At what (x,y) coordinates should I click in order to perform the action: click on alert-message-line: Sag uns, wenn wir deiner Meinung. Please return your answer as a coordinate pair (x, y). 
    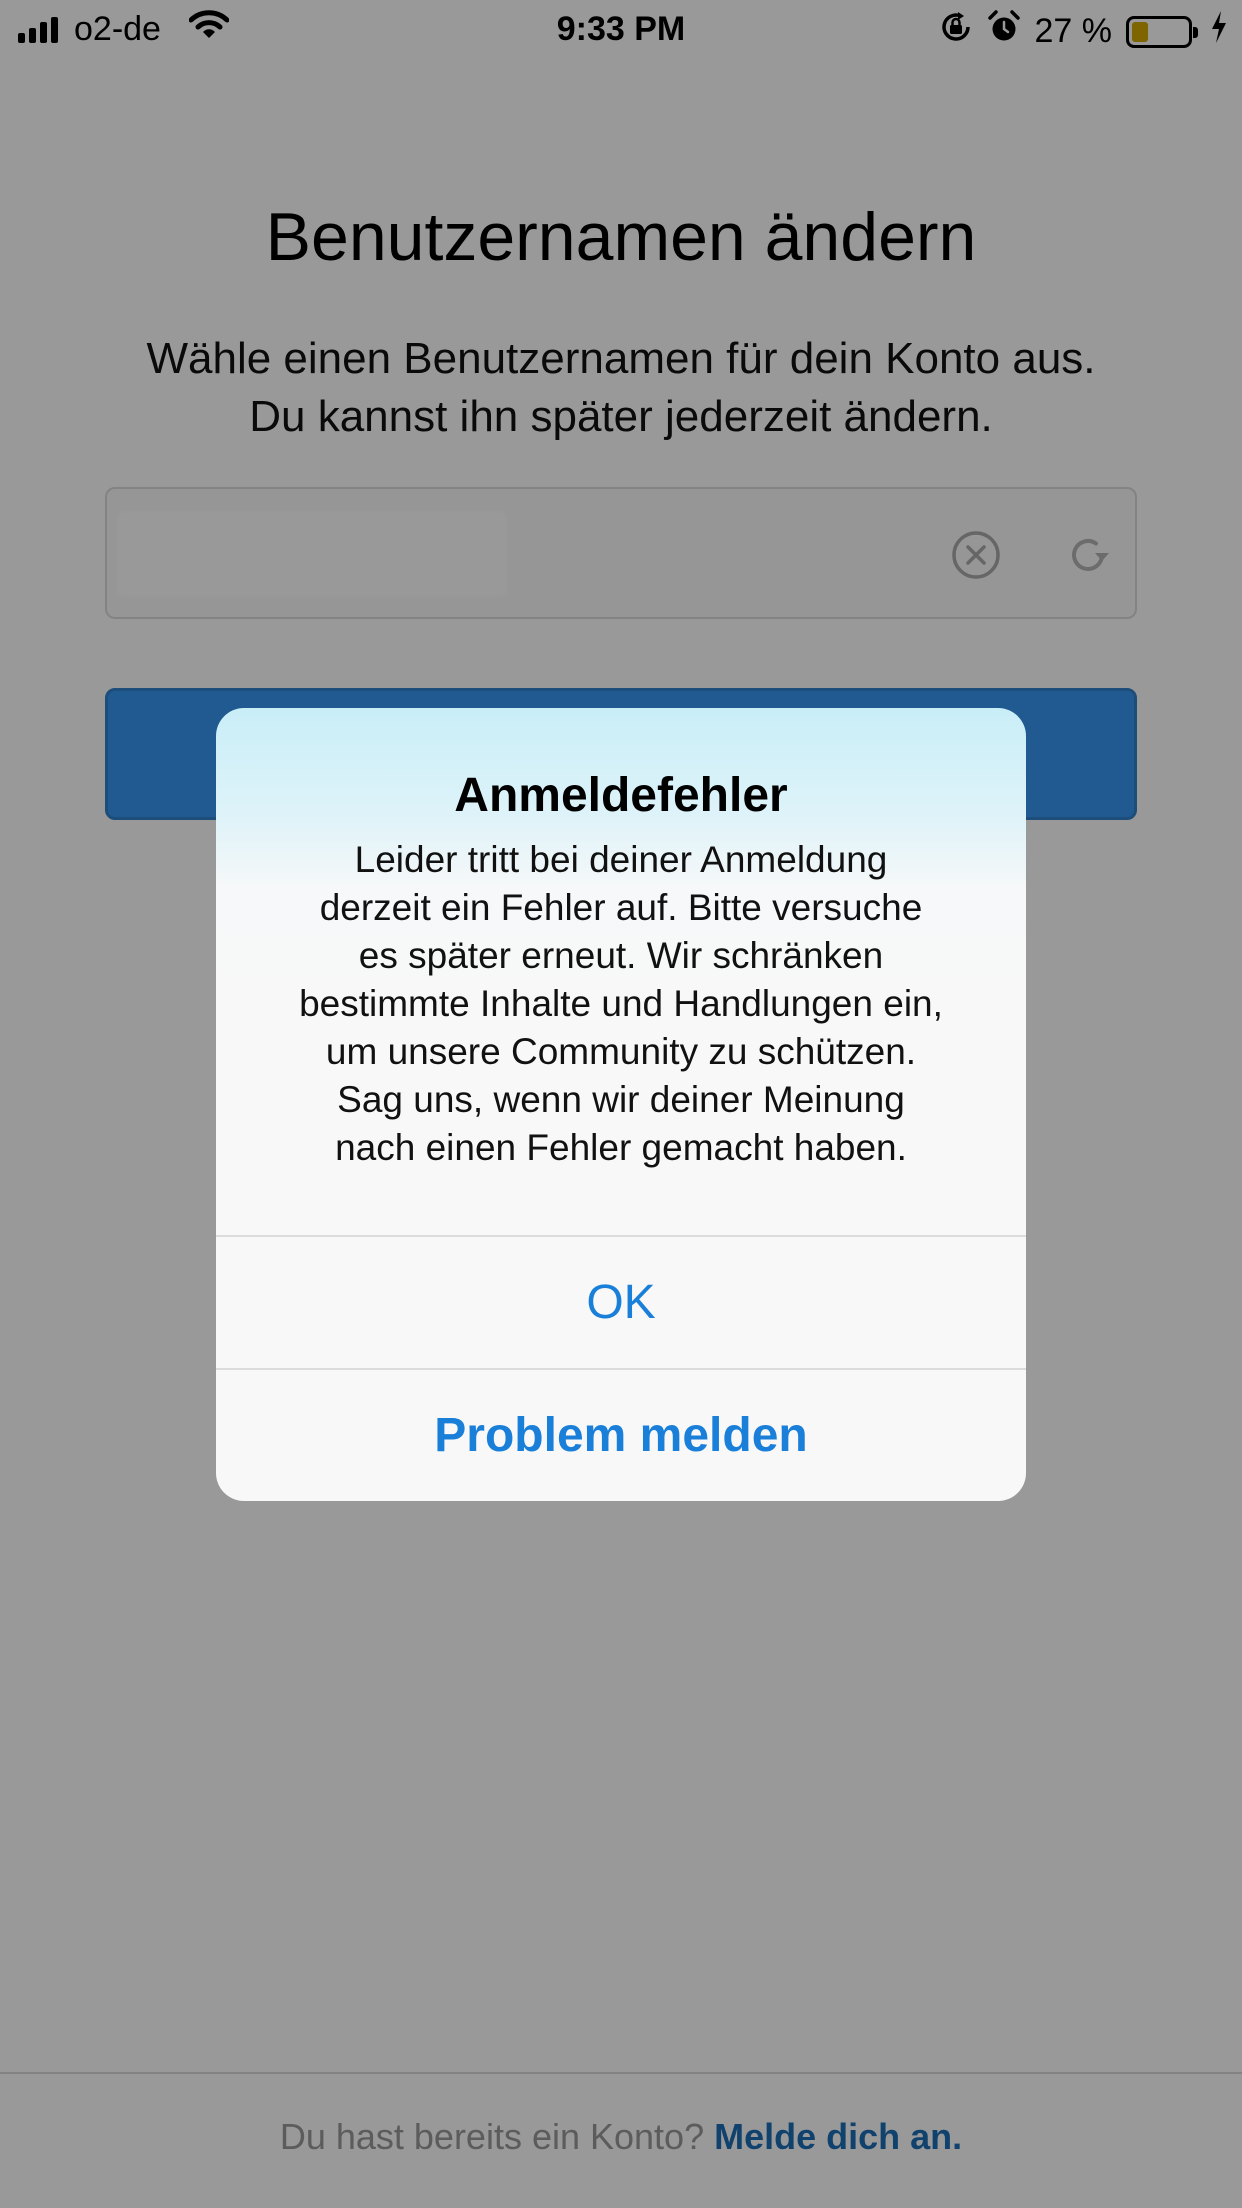
    Looking at the image, I should click on (621, 1099).